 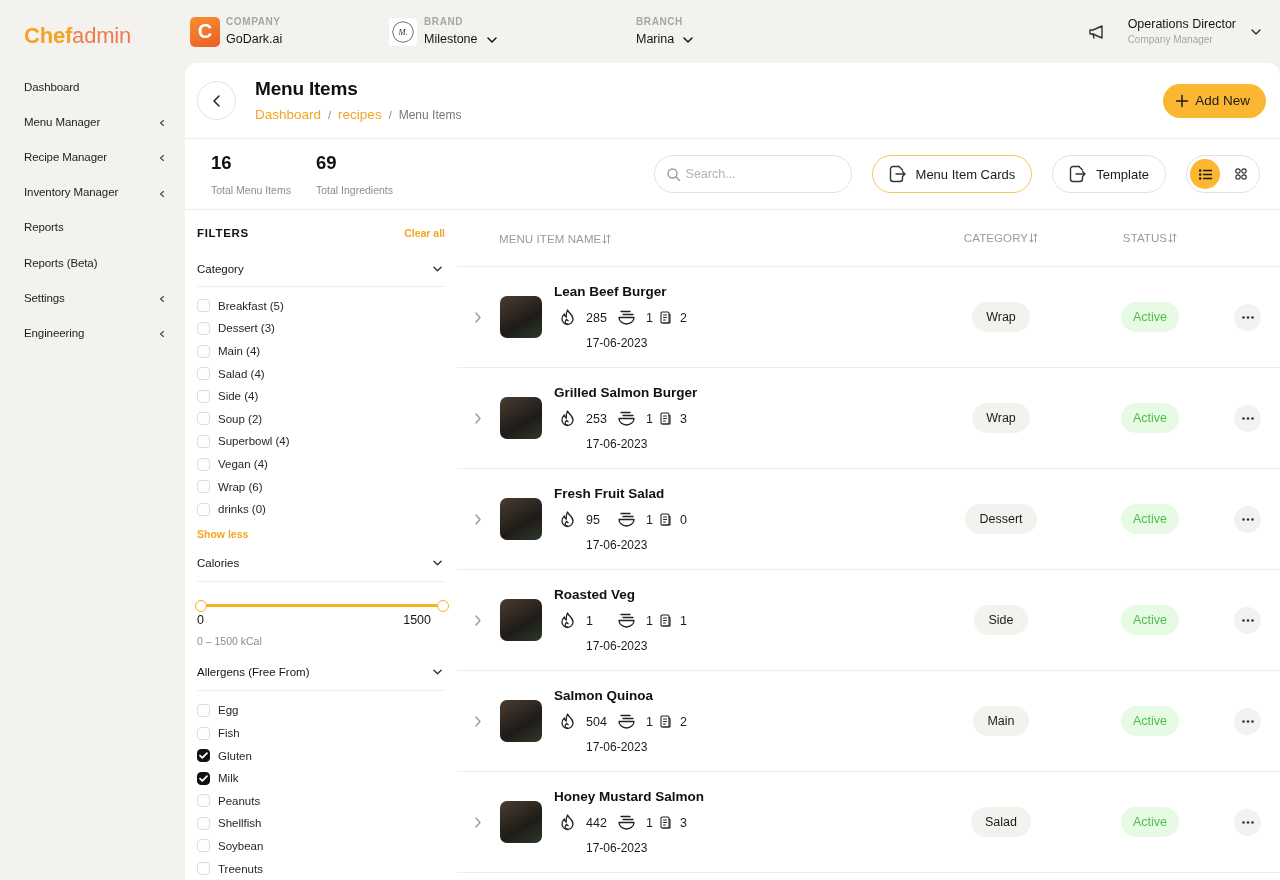 I want to click on list-view-button, so click(x=1205, y=174).